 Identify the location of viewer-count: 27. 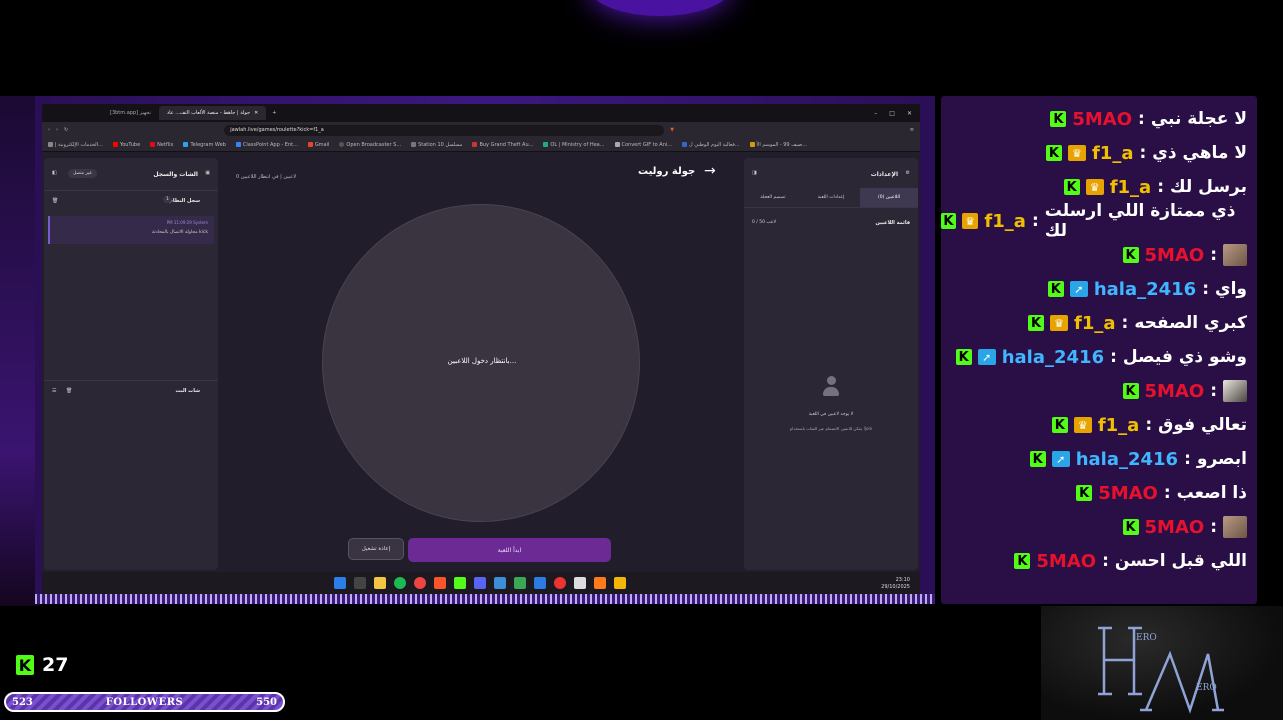
(55, 665).